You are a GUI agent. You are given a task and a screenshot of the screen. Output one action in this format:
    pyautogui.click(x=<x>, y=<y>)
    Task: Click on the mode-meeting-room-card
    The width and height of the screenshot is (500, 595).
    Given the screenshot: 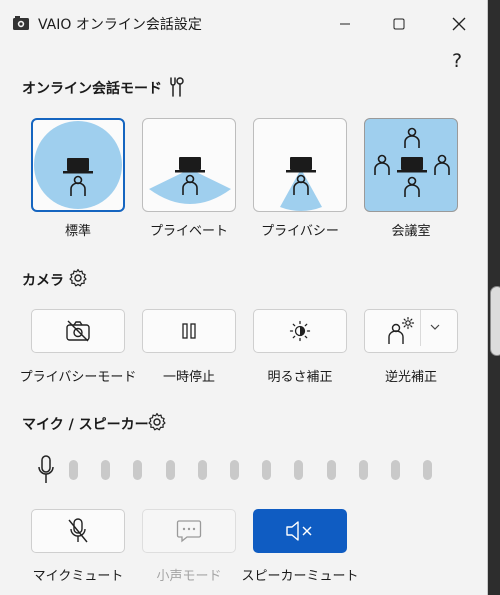 What is the action you would take?
    pyautogui.click(x=411, y=165)
    